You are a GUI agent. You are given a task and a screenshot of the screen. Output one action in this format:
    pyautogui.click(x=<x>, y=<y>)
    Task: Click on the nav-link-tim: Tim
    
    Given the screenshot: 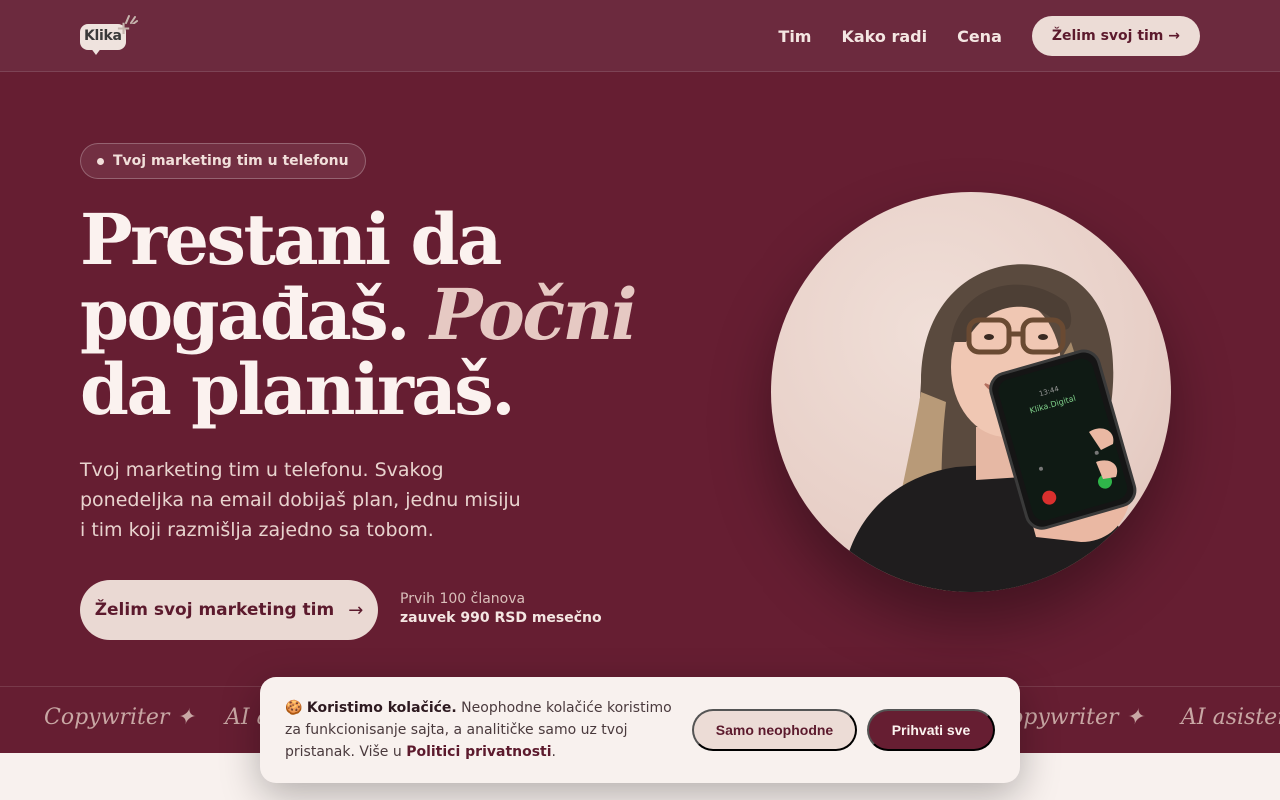 What is the action you would take?
    pyautogui.click(x=794, y=36)
    